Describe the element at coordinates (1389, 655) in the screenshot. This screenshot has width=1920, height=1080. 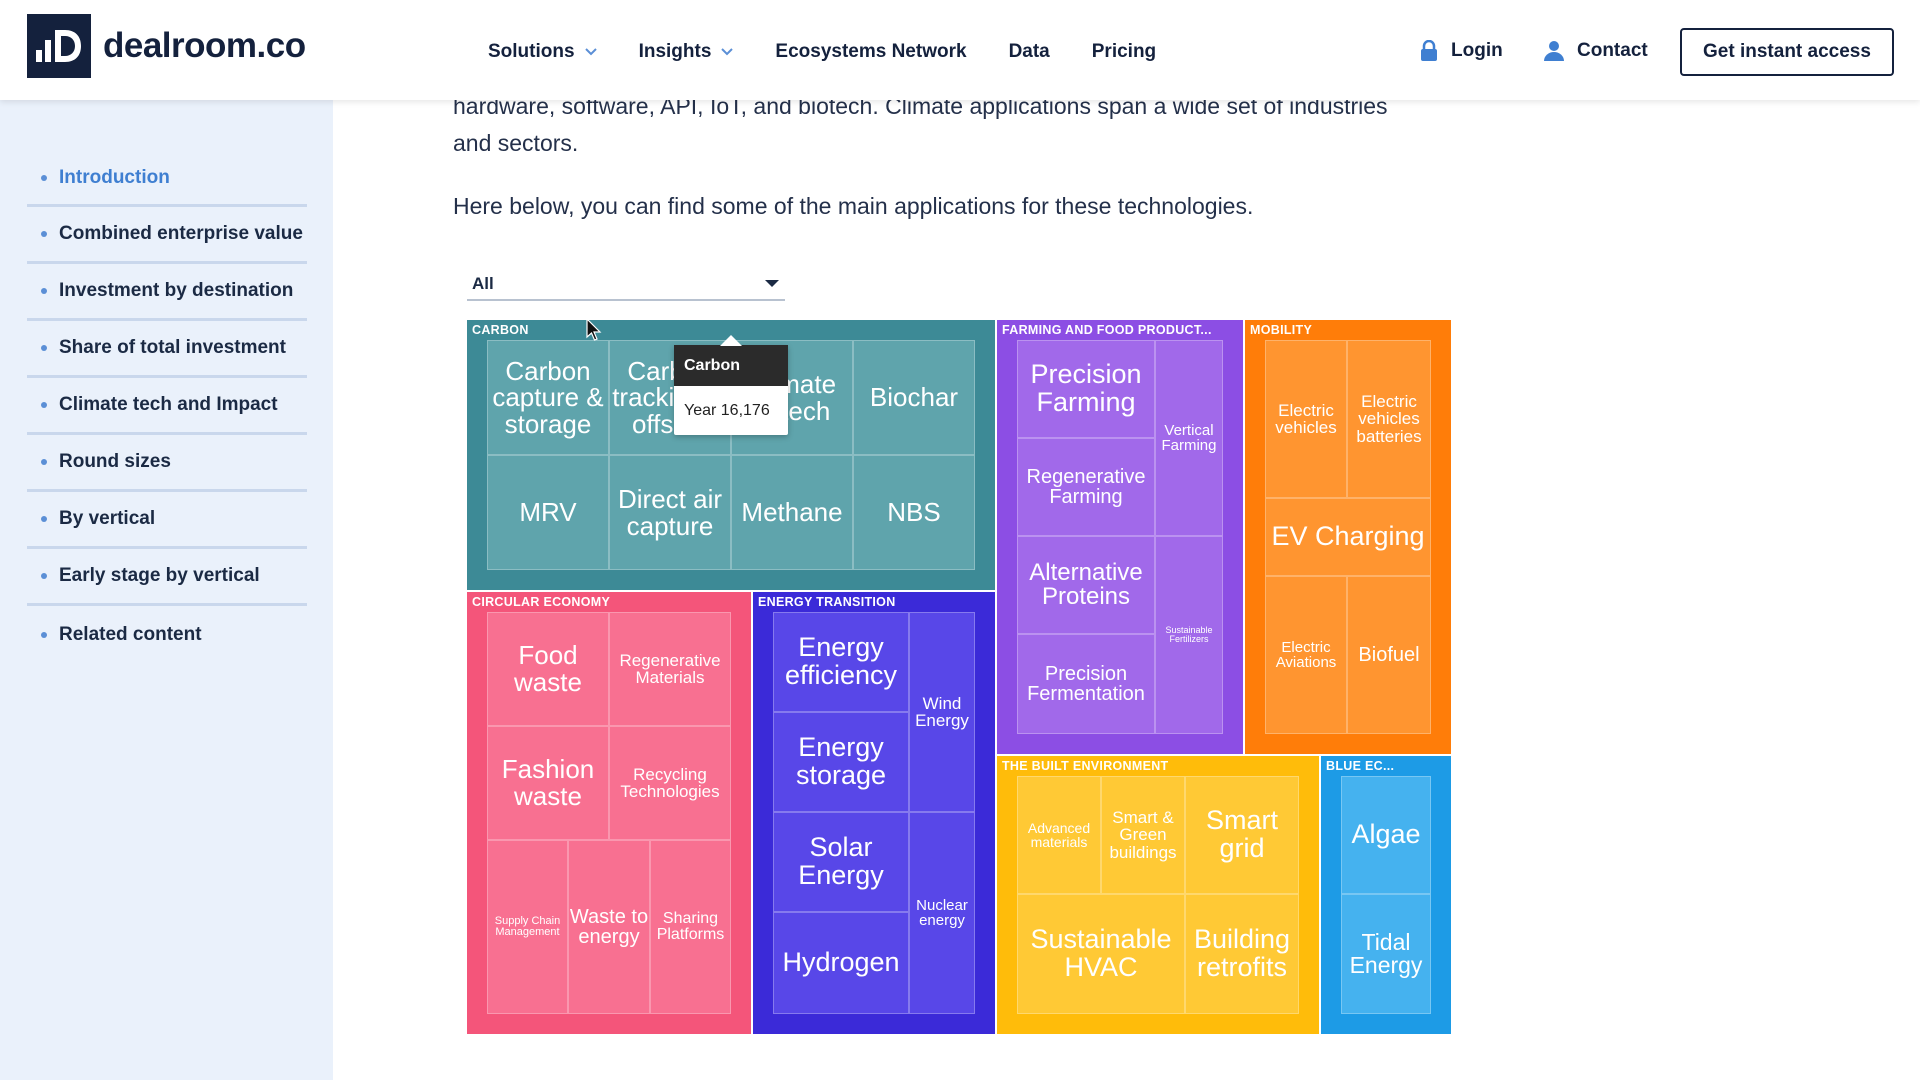
I see `tile-biofuel: Biofuel` at that location.